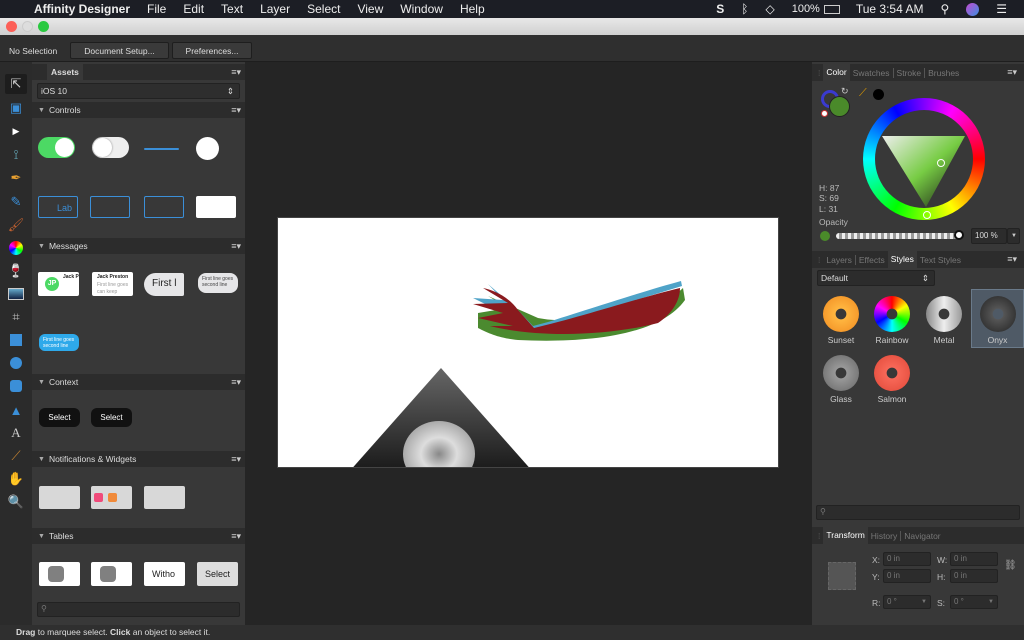 Image resolution: width=1024 pixels, height=640 pixels. Describe the element at coordinates (421, 9) in the screenshot. I see `menu-window: Window` at that location.